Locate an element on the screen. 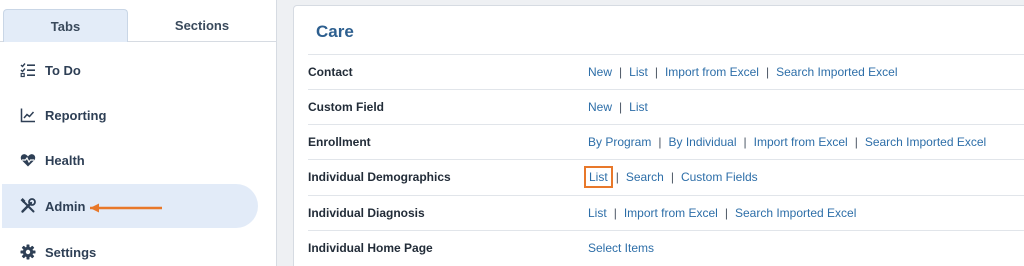  row-label: Custom Field is located at coordinates (346, 107).